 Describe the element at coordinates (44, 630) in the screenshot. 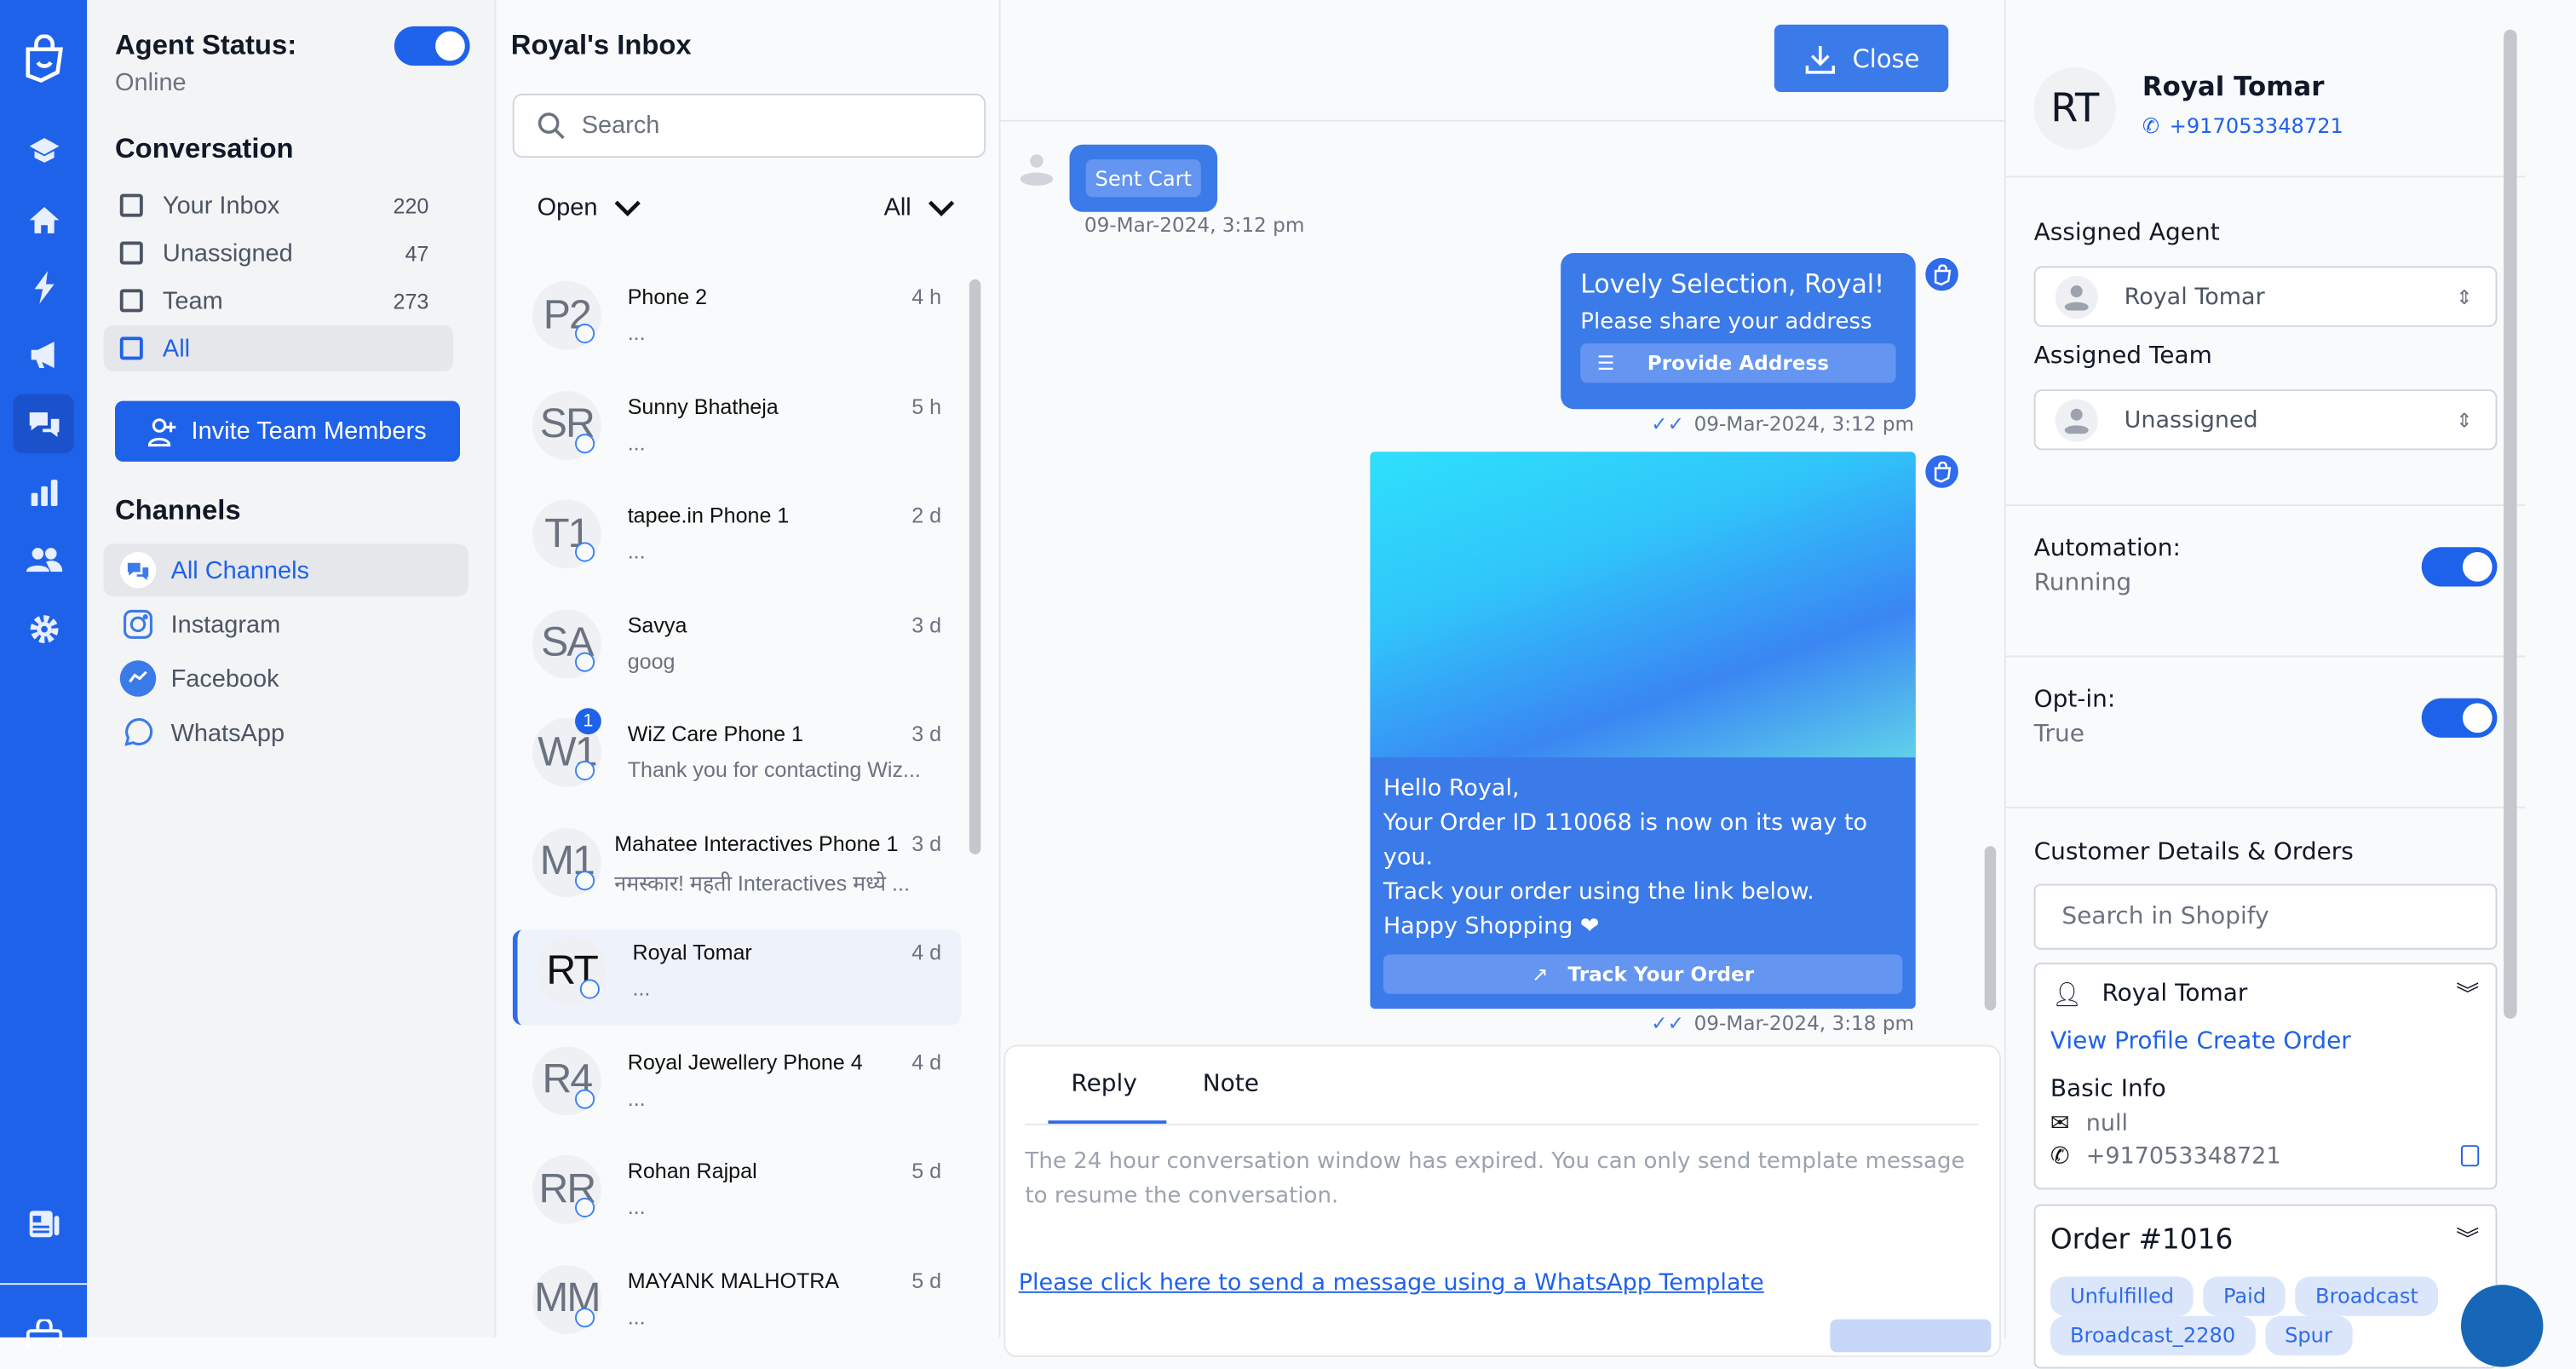

I see `gear-icon` at that location.